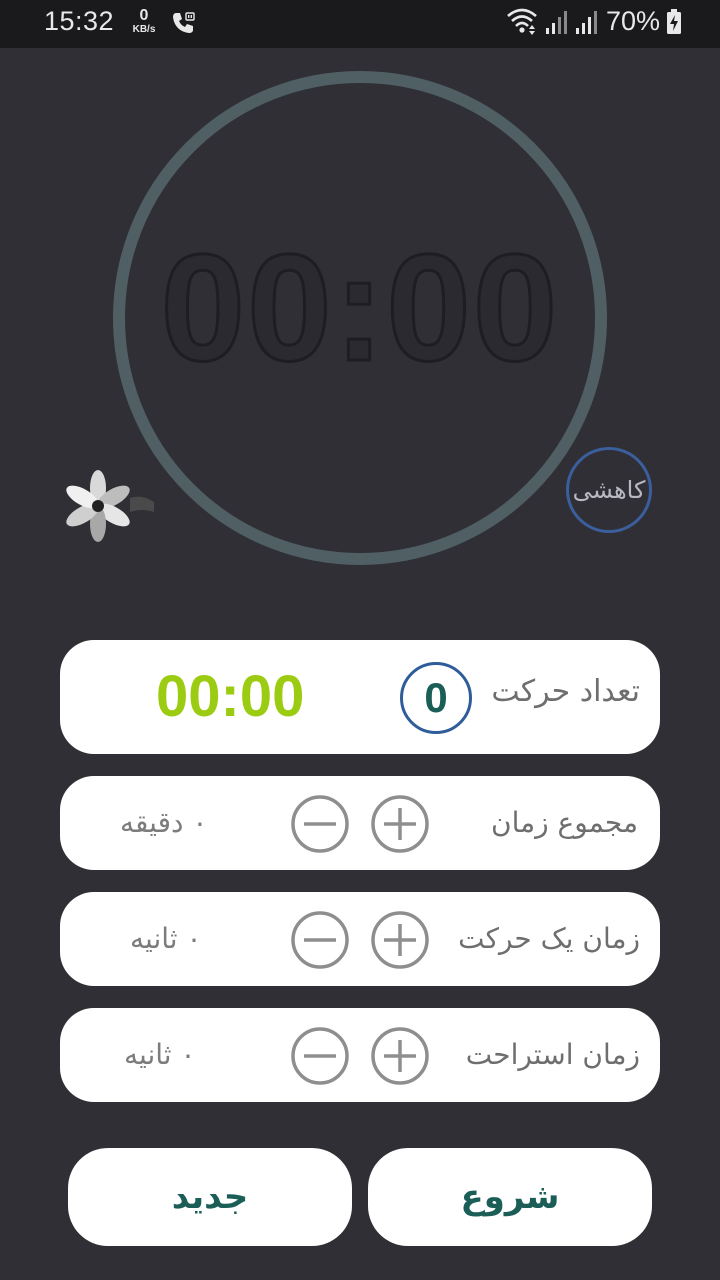  Describe the element at coordinates (436, 698) in the screenshot. I see `move-count-badge: 0` at that location.